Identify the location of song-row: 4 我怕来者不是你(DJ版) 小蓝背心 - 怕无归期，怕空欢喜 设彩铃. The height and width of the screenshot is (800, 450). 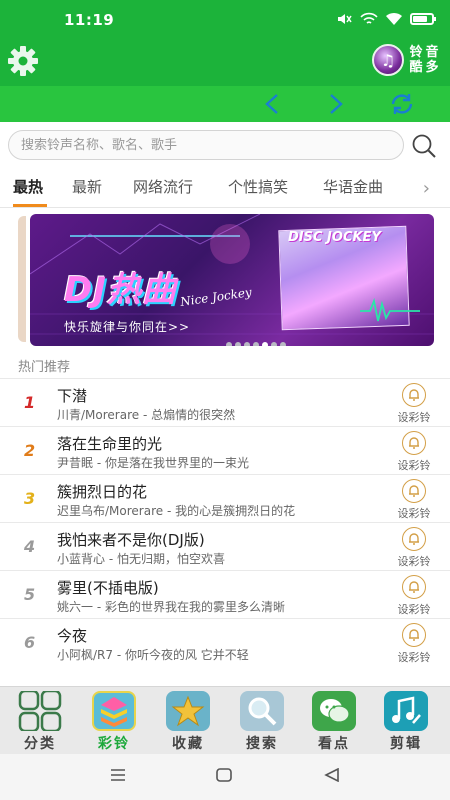
(225, 546).